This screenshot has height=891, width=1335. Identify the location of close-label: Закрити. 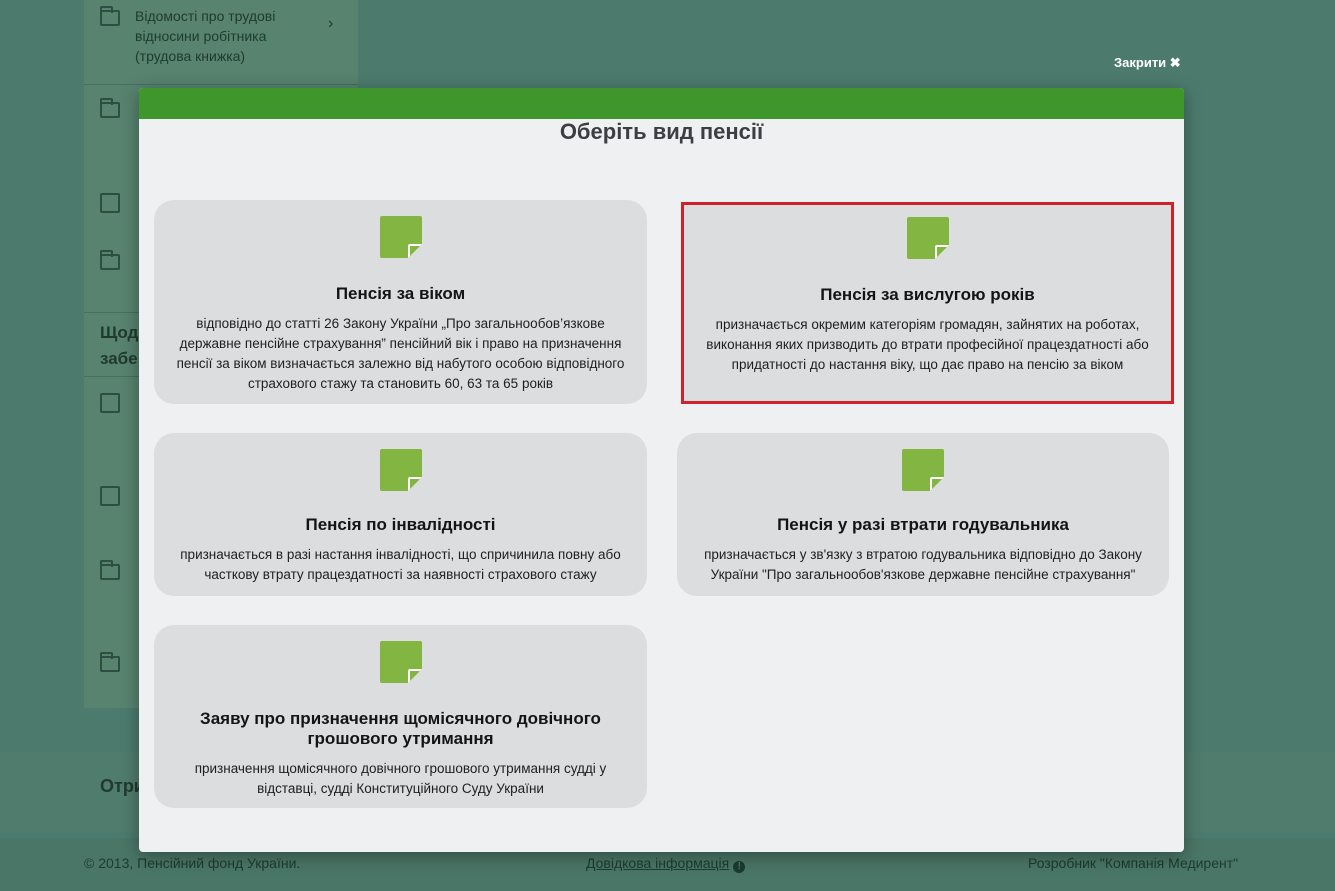
(1140, 62).